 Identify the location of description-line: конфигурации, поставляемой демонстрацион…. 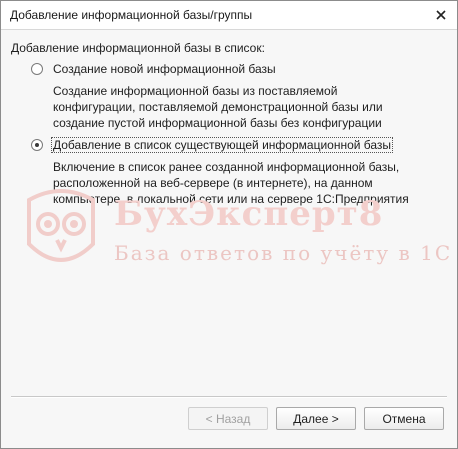
(218, 107).